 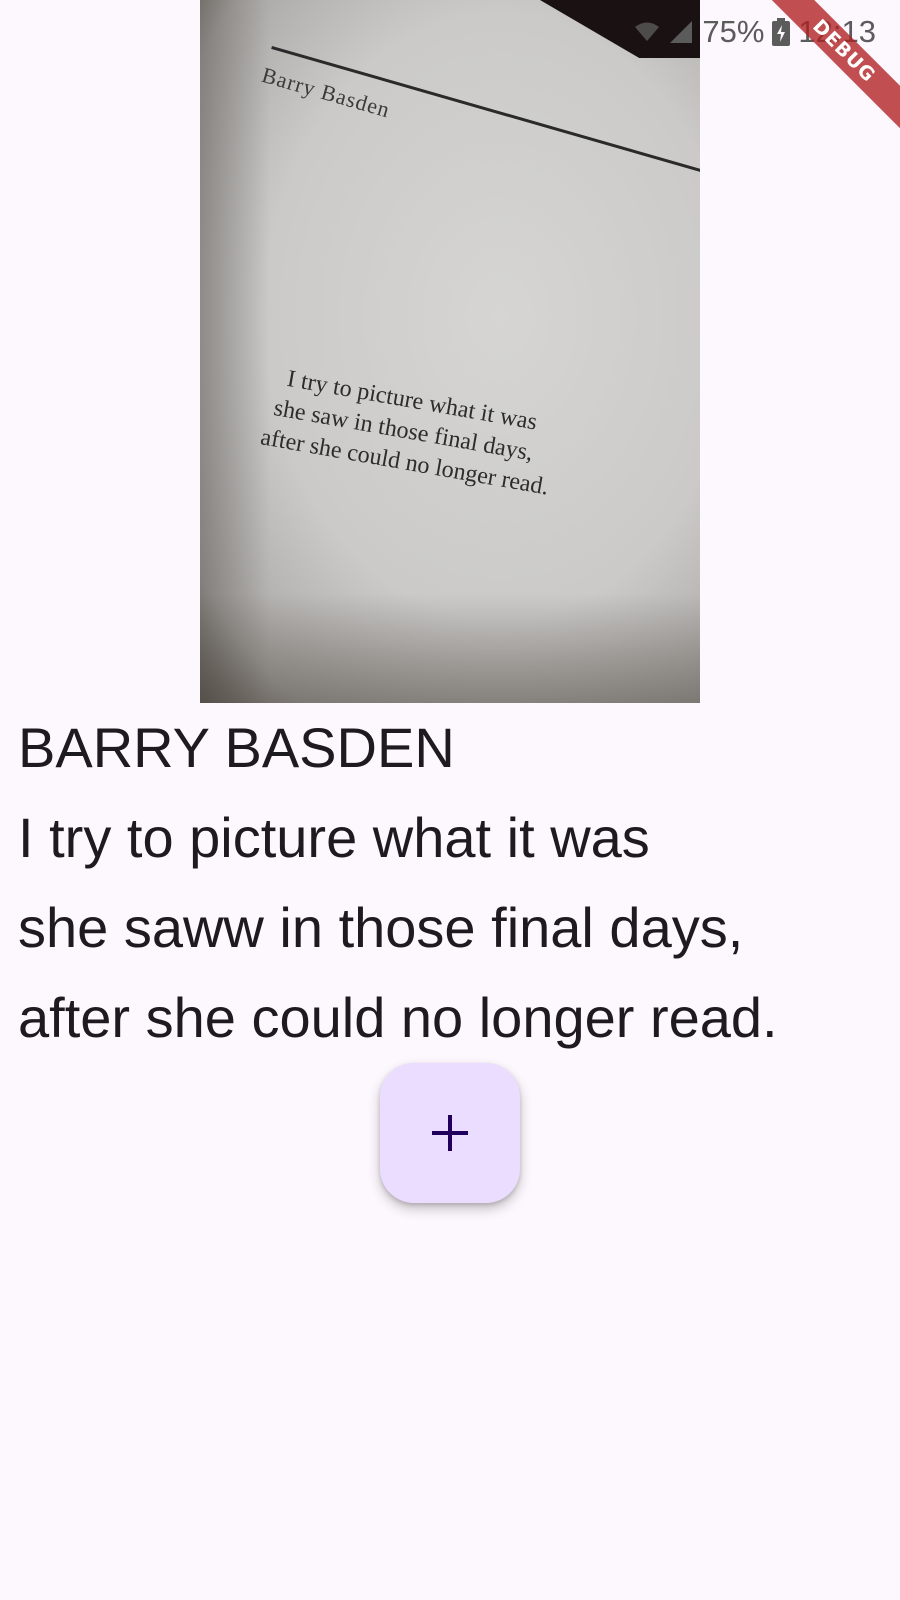 I want to click on add-button, so click(x=450, y=1133).